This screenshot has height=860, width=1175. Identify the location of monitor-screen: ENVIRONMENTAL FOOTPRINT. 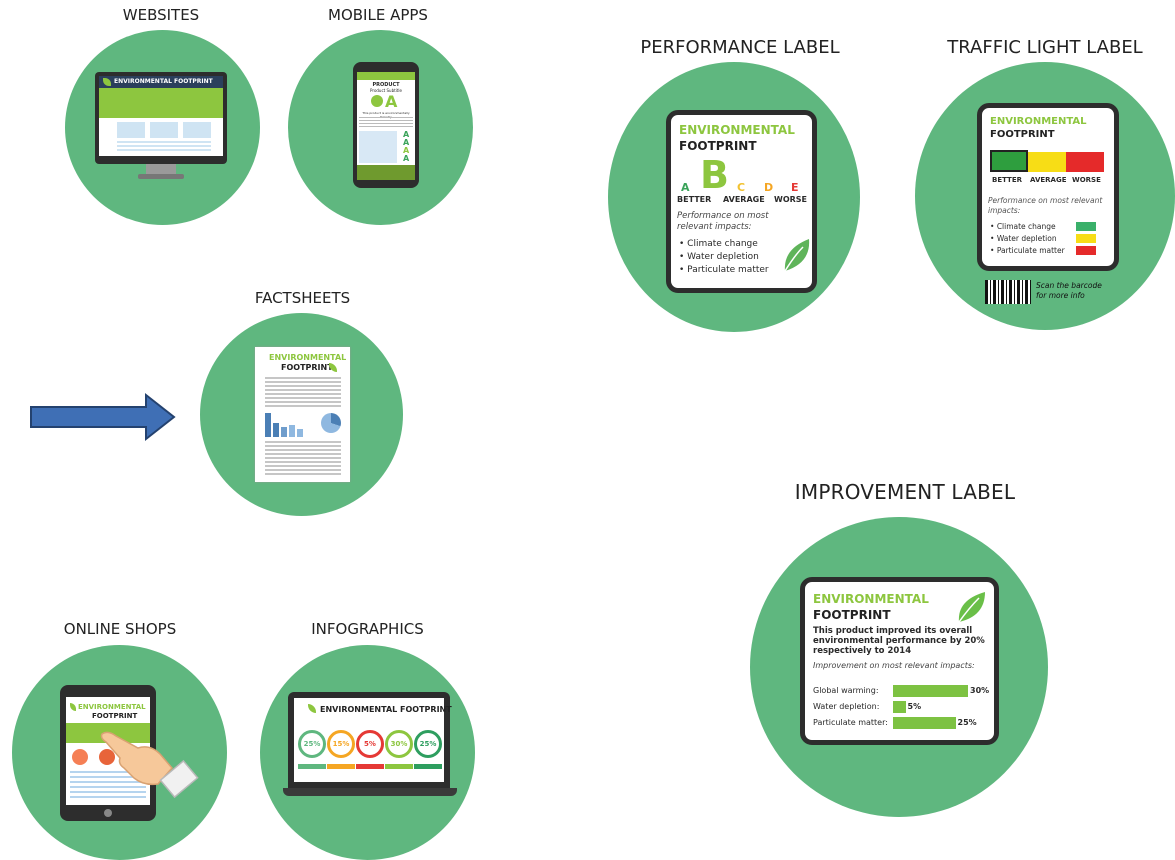
(161, 116).